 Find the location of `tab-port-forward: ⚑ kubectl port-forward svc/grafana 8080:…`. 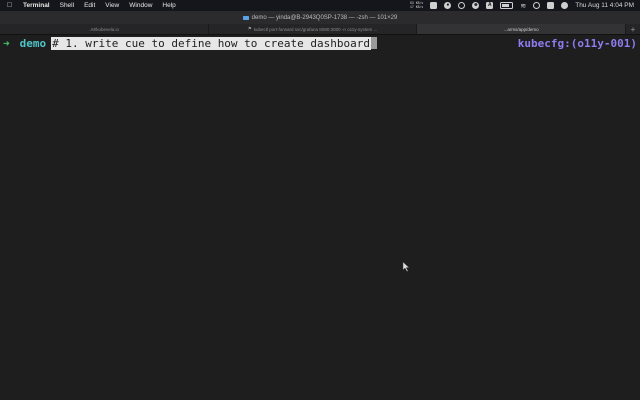

tab-port-forward: ⚑ kubectl port-forward svc/grafana 8080:… is located at coordinates (313, 29).